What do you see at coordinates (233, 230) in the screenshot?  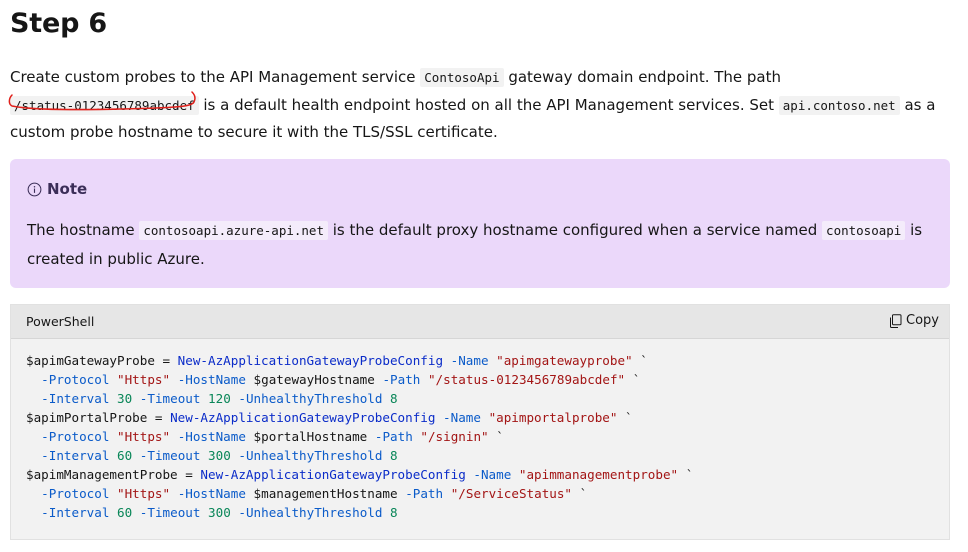 I see `proxy-hostname-code: contosoapi.azure-api.net` at bounding box center [233, 230].